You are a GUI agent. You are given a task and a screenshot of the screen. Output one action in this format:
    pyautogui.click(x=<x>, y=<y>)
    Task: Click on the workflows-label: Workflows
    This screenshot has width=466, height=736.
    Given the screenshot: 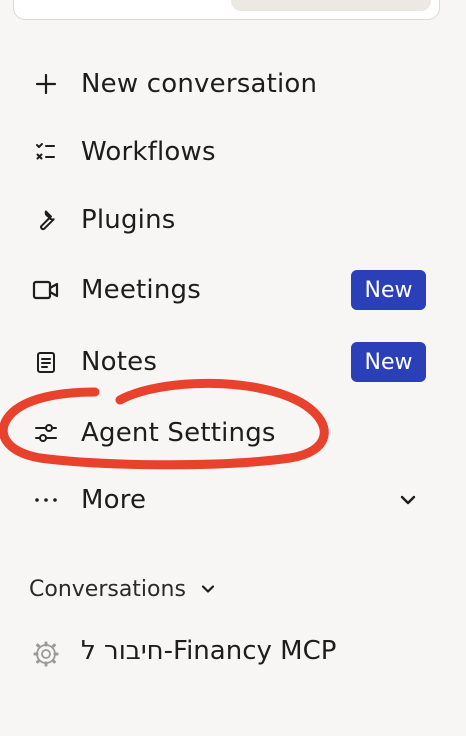 What is the action you would take?
    pyautogui.click(x=148, y=152)
    